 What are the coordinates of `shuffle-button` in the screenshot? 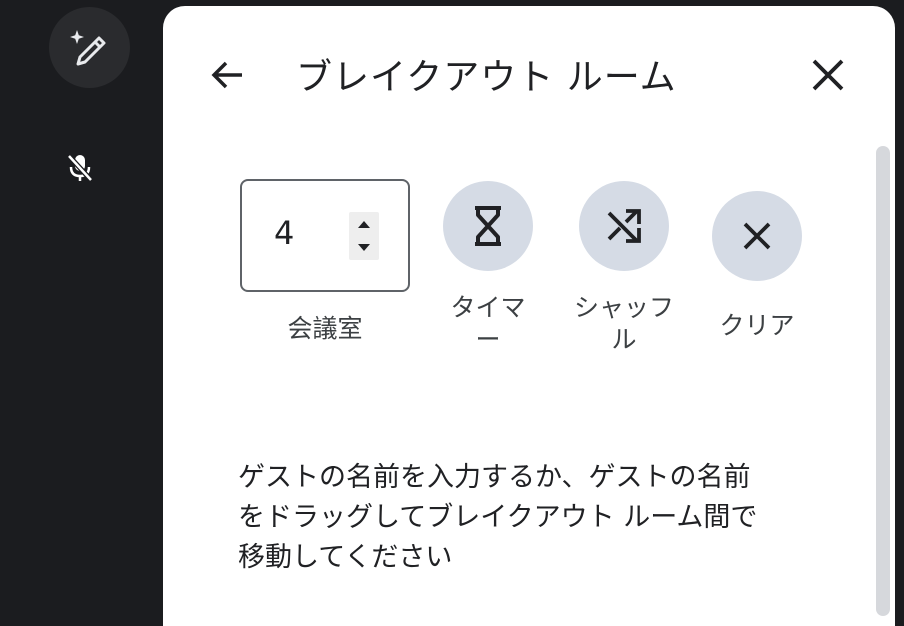 It's located at (624, 226).